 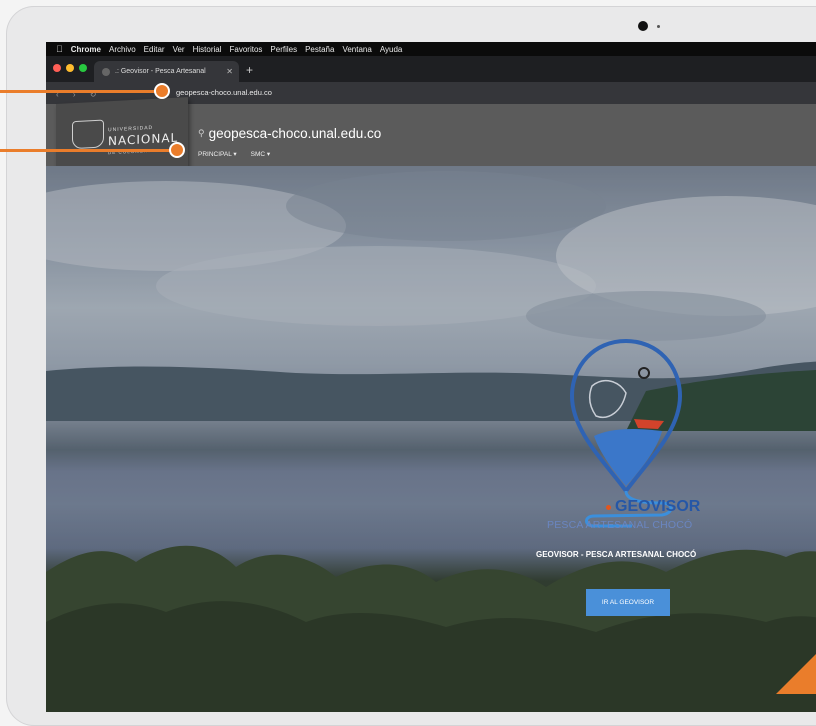 I want to click on menubar-item-ventana: Ventana, so click(x=356, y=49).